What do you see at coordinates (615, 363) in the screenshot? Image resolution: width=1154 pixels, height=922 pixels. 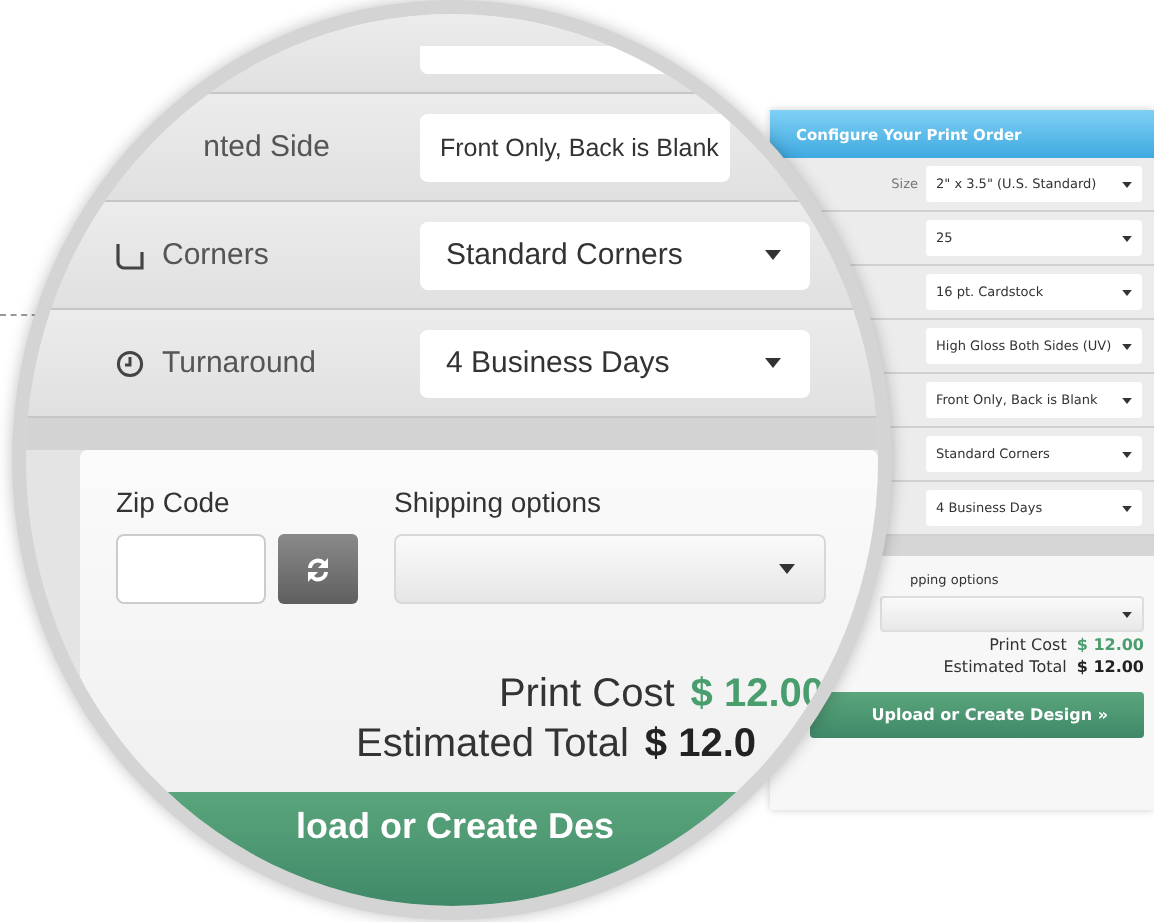 I see `select-field: 4 Business Days` at bounding box center [615, 363].